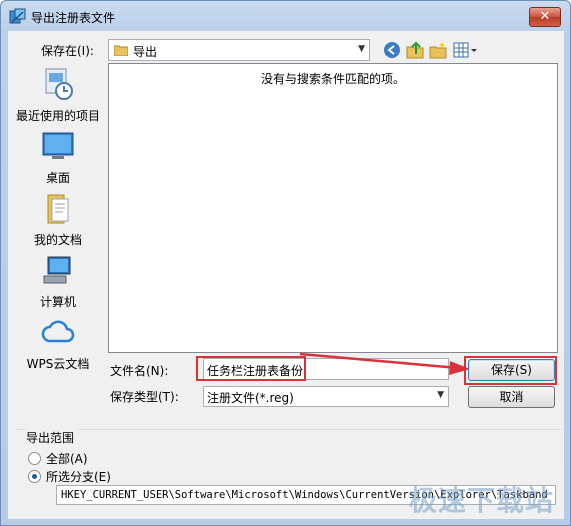 The image size is (571, 526). Describe the element at coordinates (58, 331) in the screenshot. I see `wps-cloud-icon` at that location.